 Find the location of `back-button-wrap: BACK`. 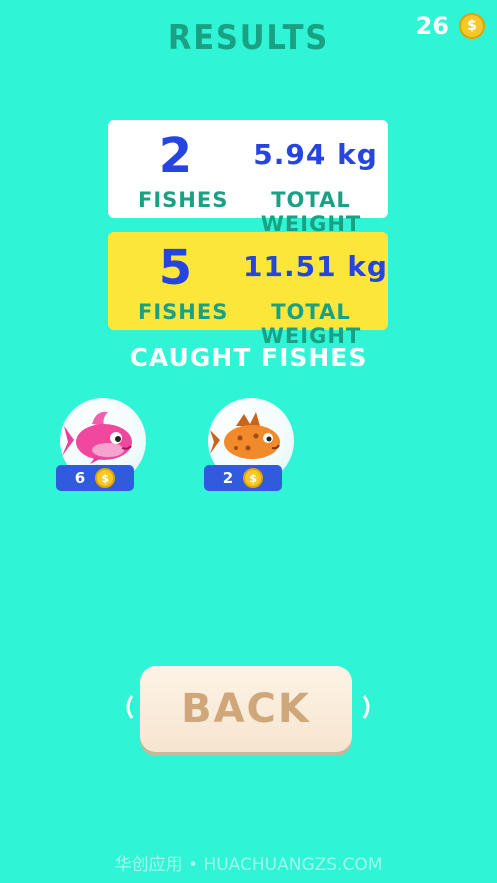

back-button-wrap: BACK is located at coordinates (248, 711).